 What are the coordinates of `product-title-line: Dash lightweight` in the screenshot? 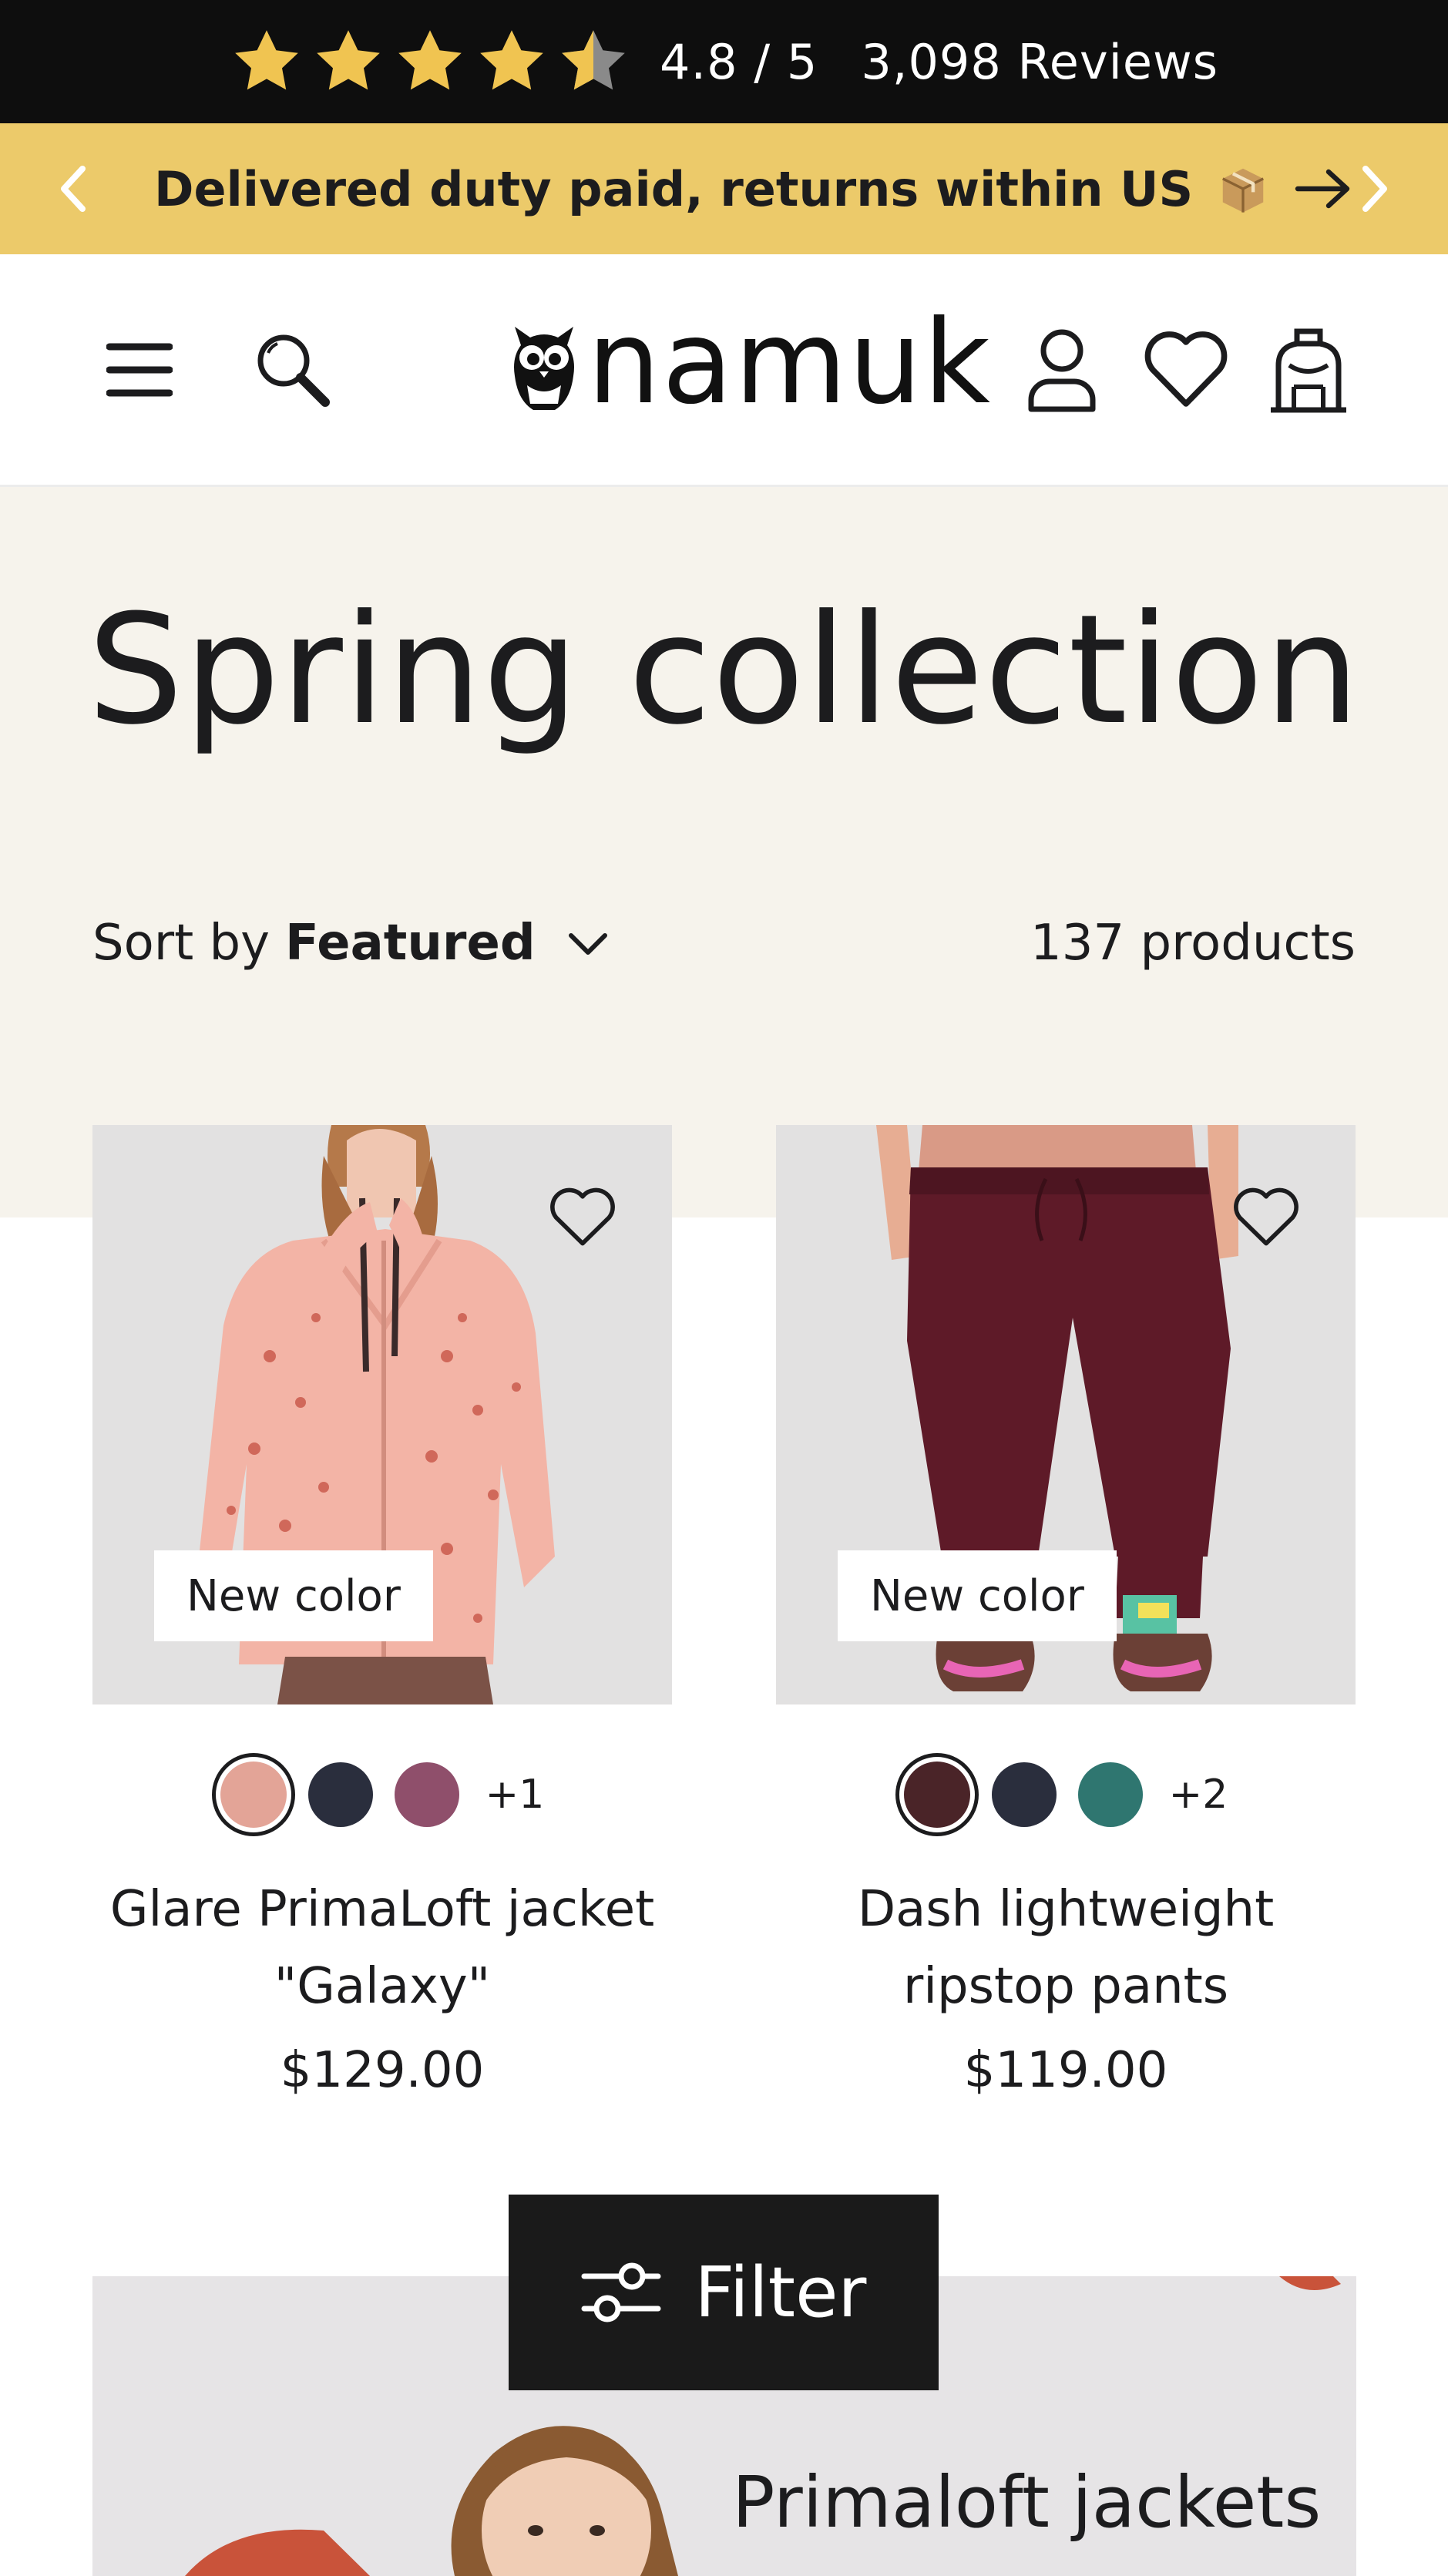 It's located at (1066, 1909).